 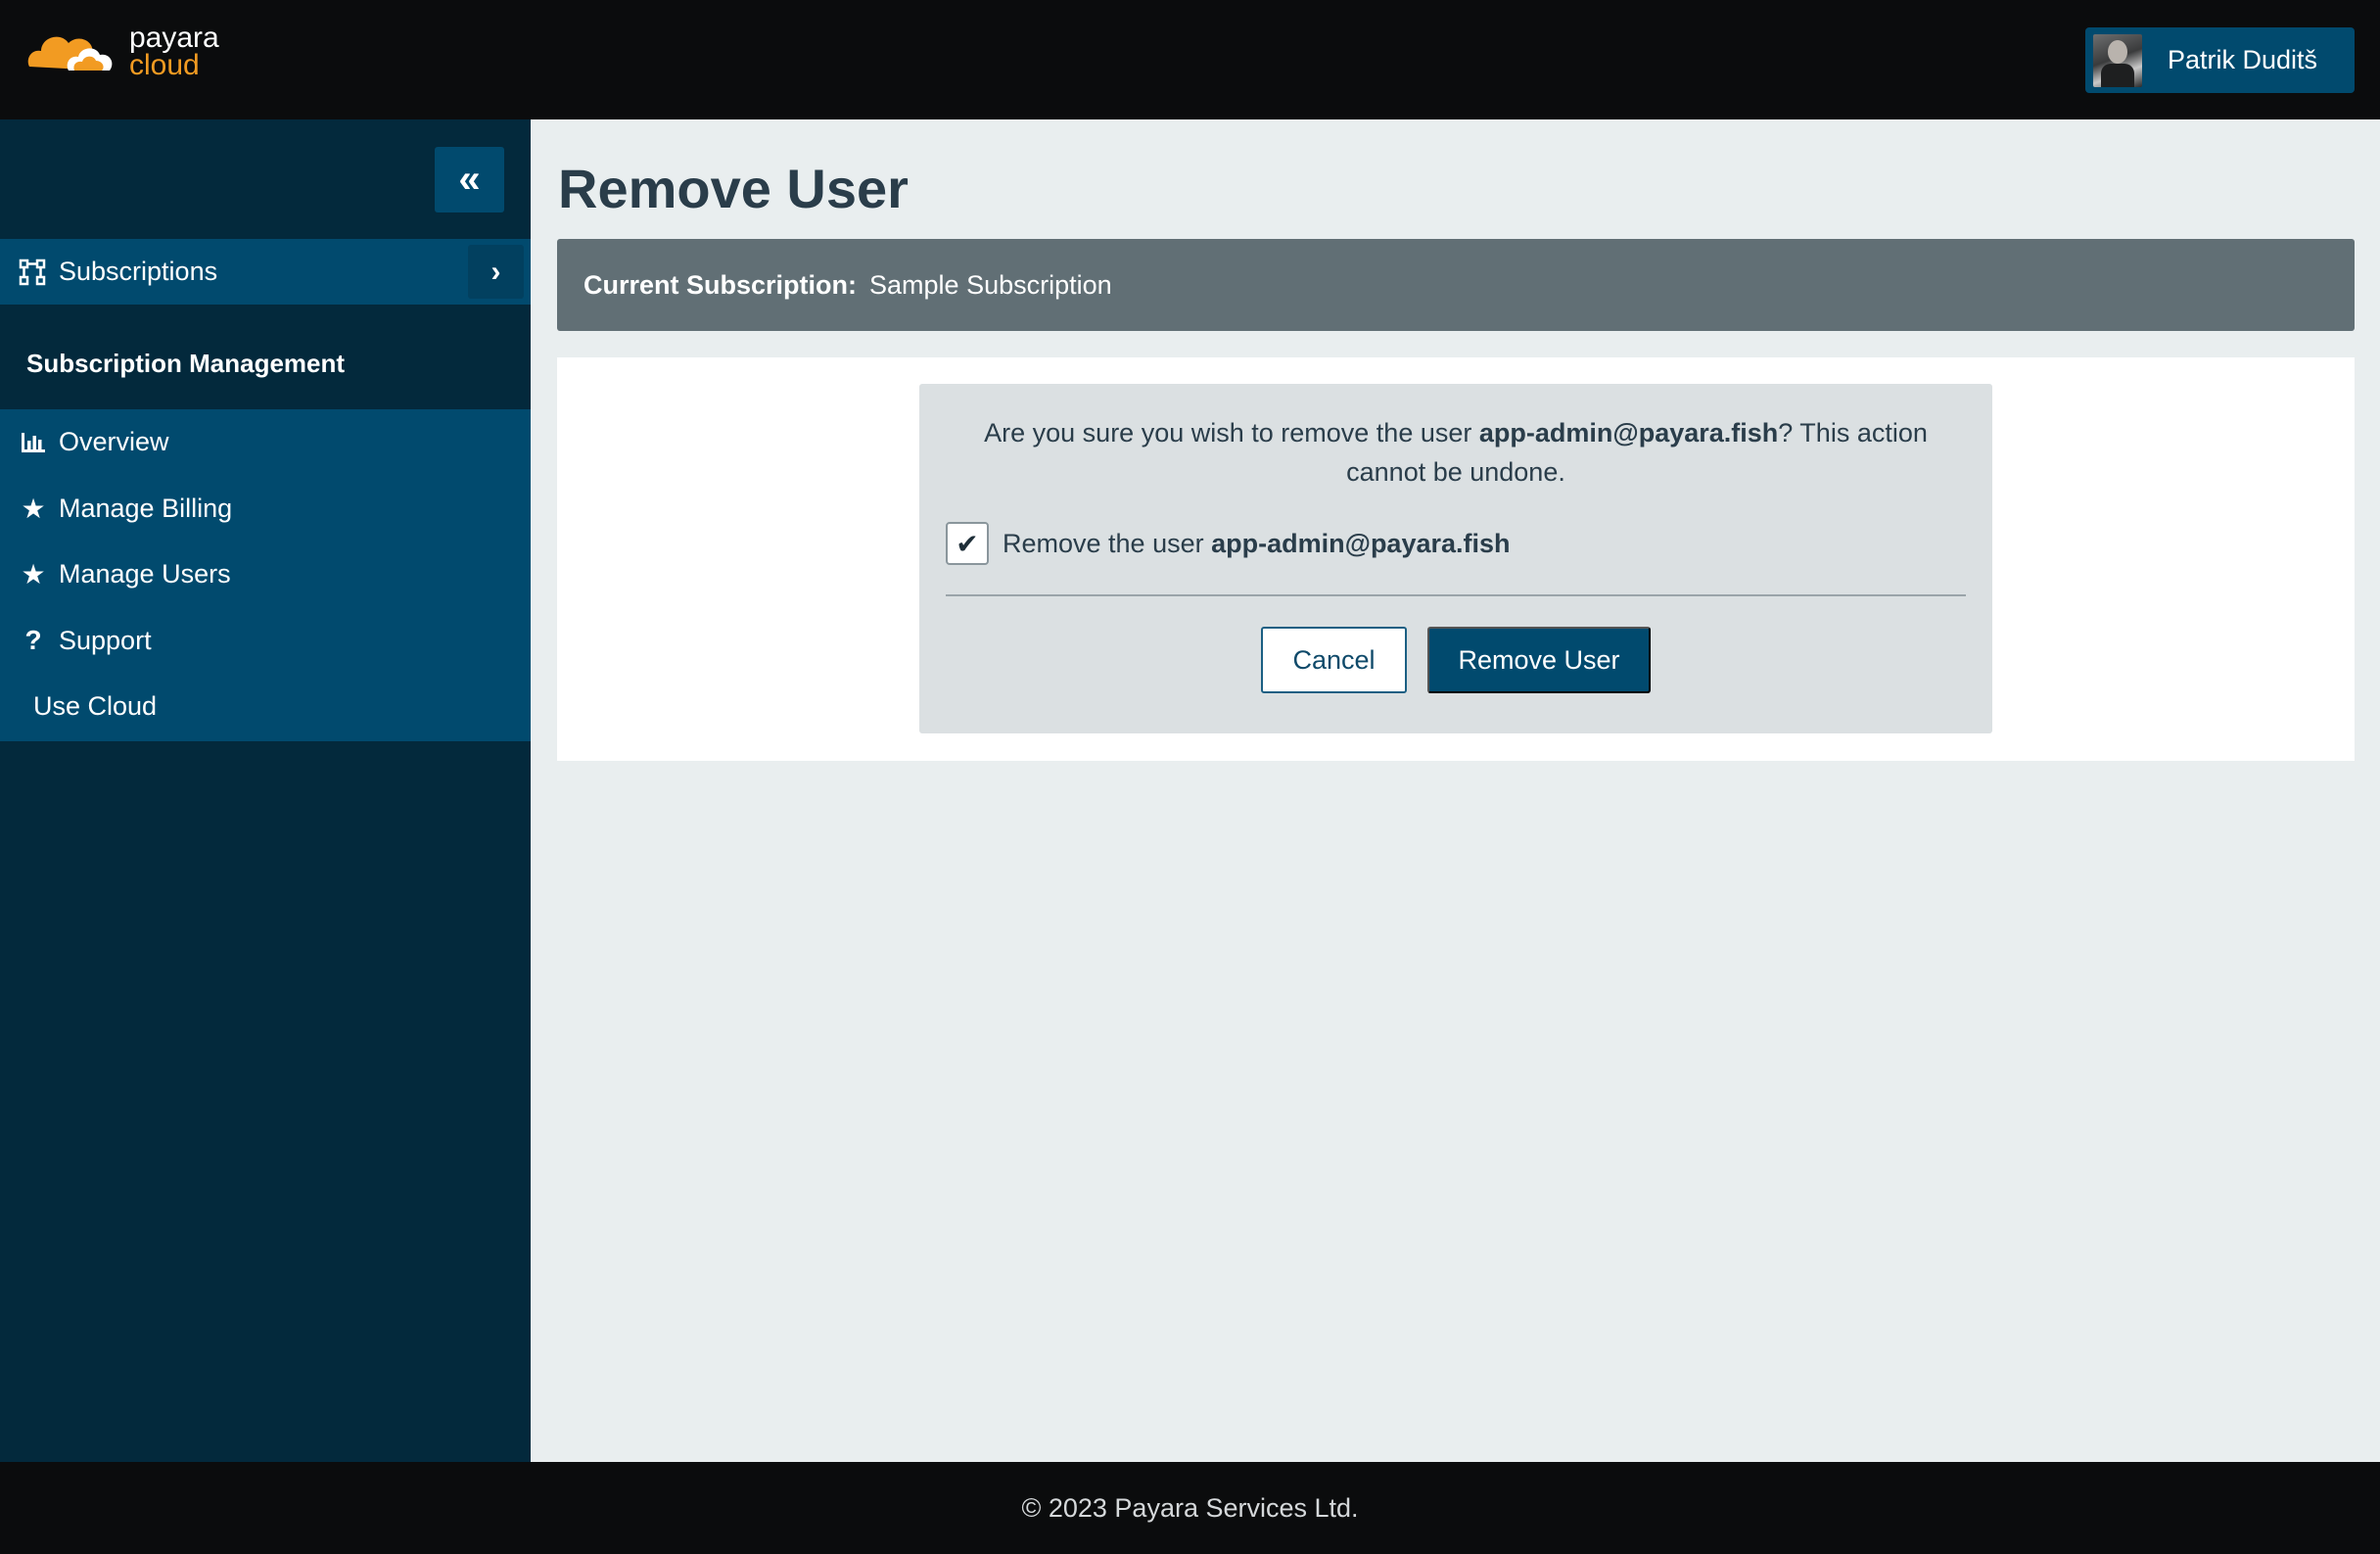 What do you see at coordinates (145, 574) in the screenshot?
I see `sidebar-item-label: Manage Users` at bounding box center [145, 574].